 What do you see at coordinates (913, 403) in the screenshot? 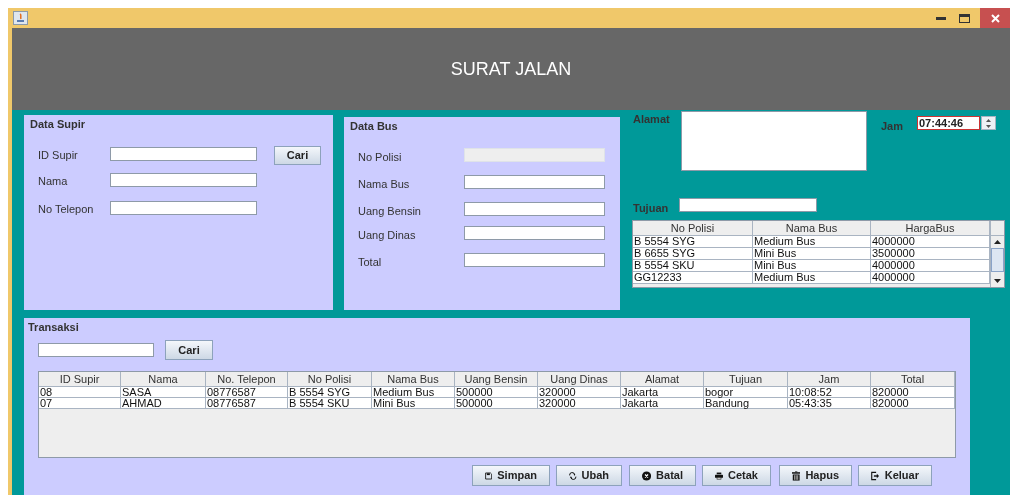
I see `table-cell: 820000` at bounding box center [913, 403].